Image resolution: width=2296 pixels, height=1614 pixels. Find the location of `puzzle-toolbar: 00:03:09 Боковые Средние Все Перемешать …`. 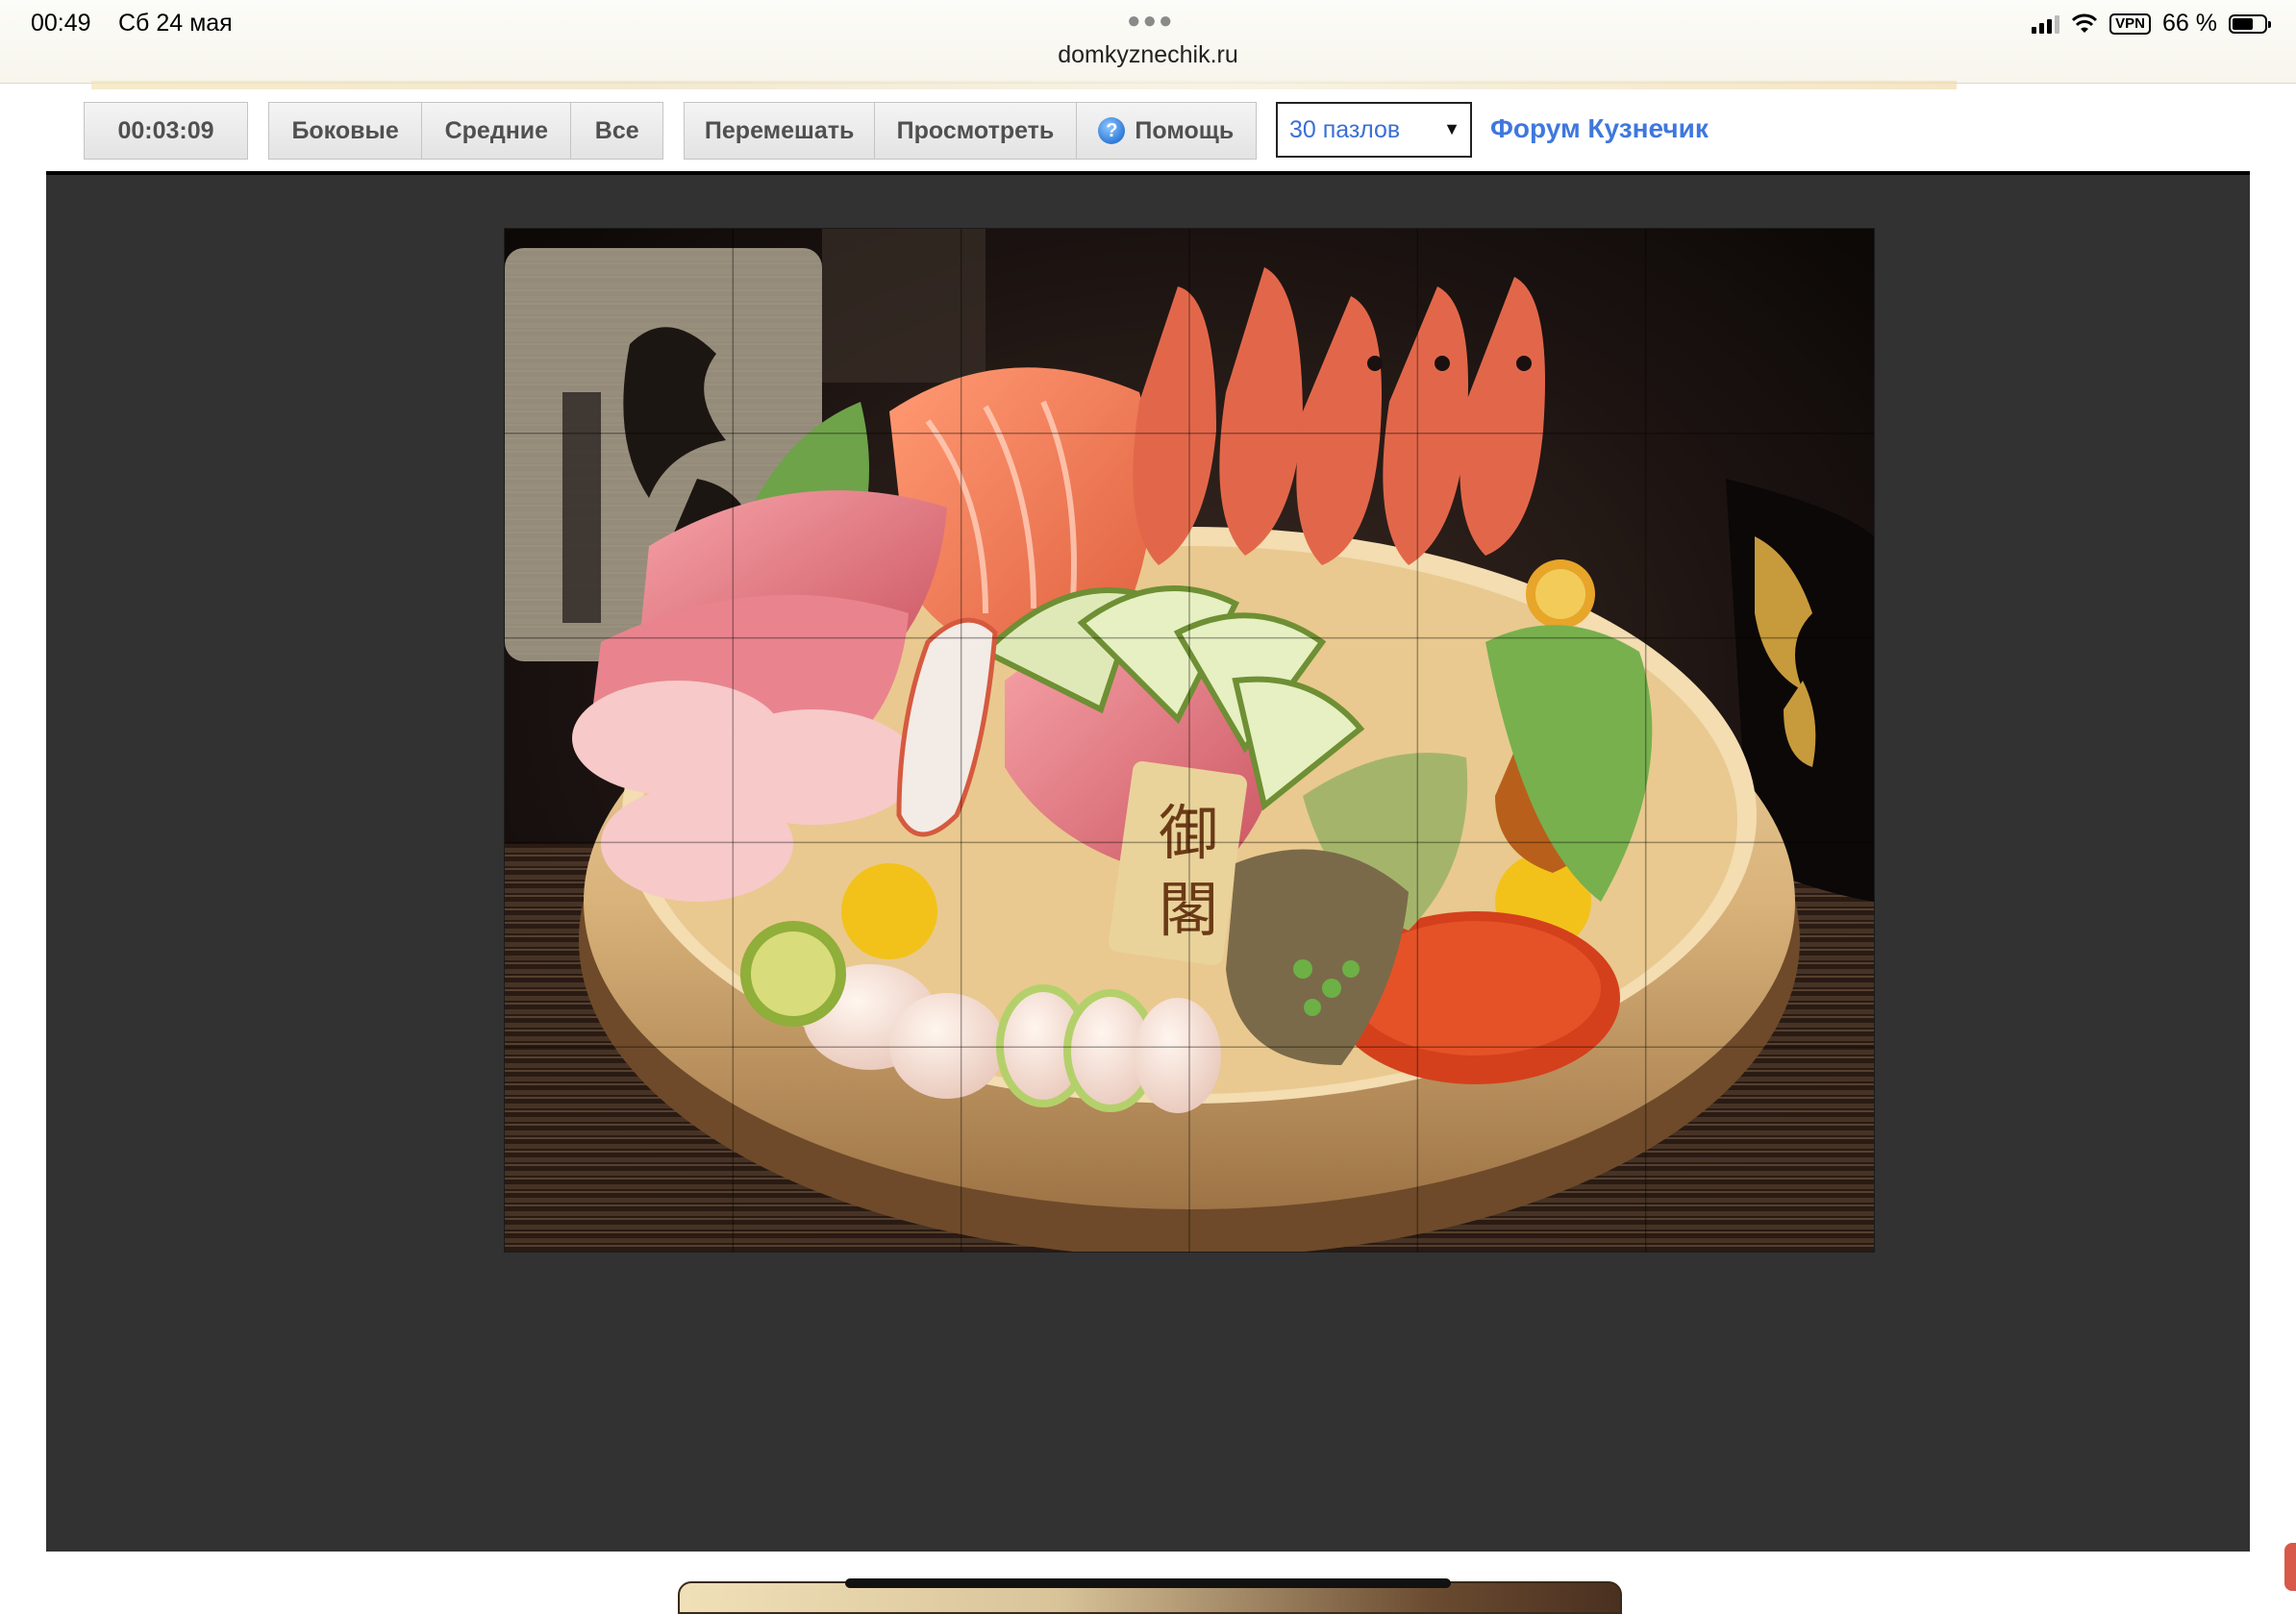

puzzle-toolbar: 00:03:09 Боковые Средние Все Перемешать … is located at coordinates (1148, 132).